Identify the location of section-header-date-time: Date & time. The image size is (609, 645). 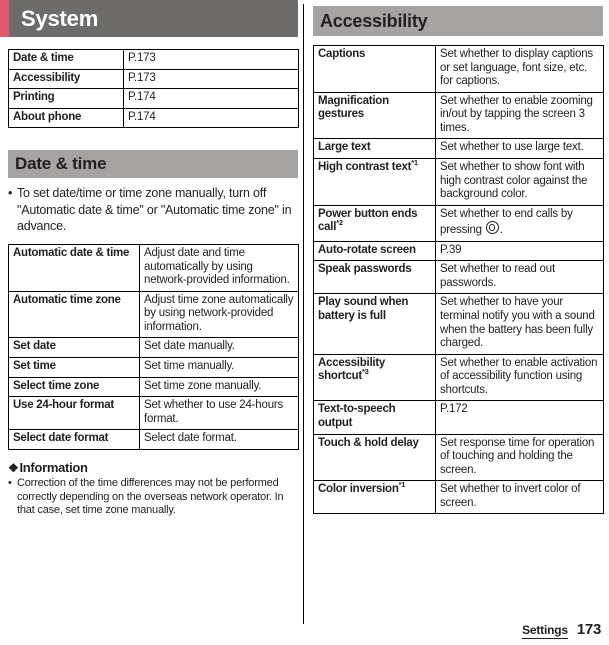
(153, 164).